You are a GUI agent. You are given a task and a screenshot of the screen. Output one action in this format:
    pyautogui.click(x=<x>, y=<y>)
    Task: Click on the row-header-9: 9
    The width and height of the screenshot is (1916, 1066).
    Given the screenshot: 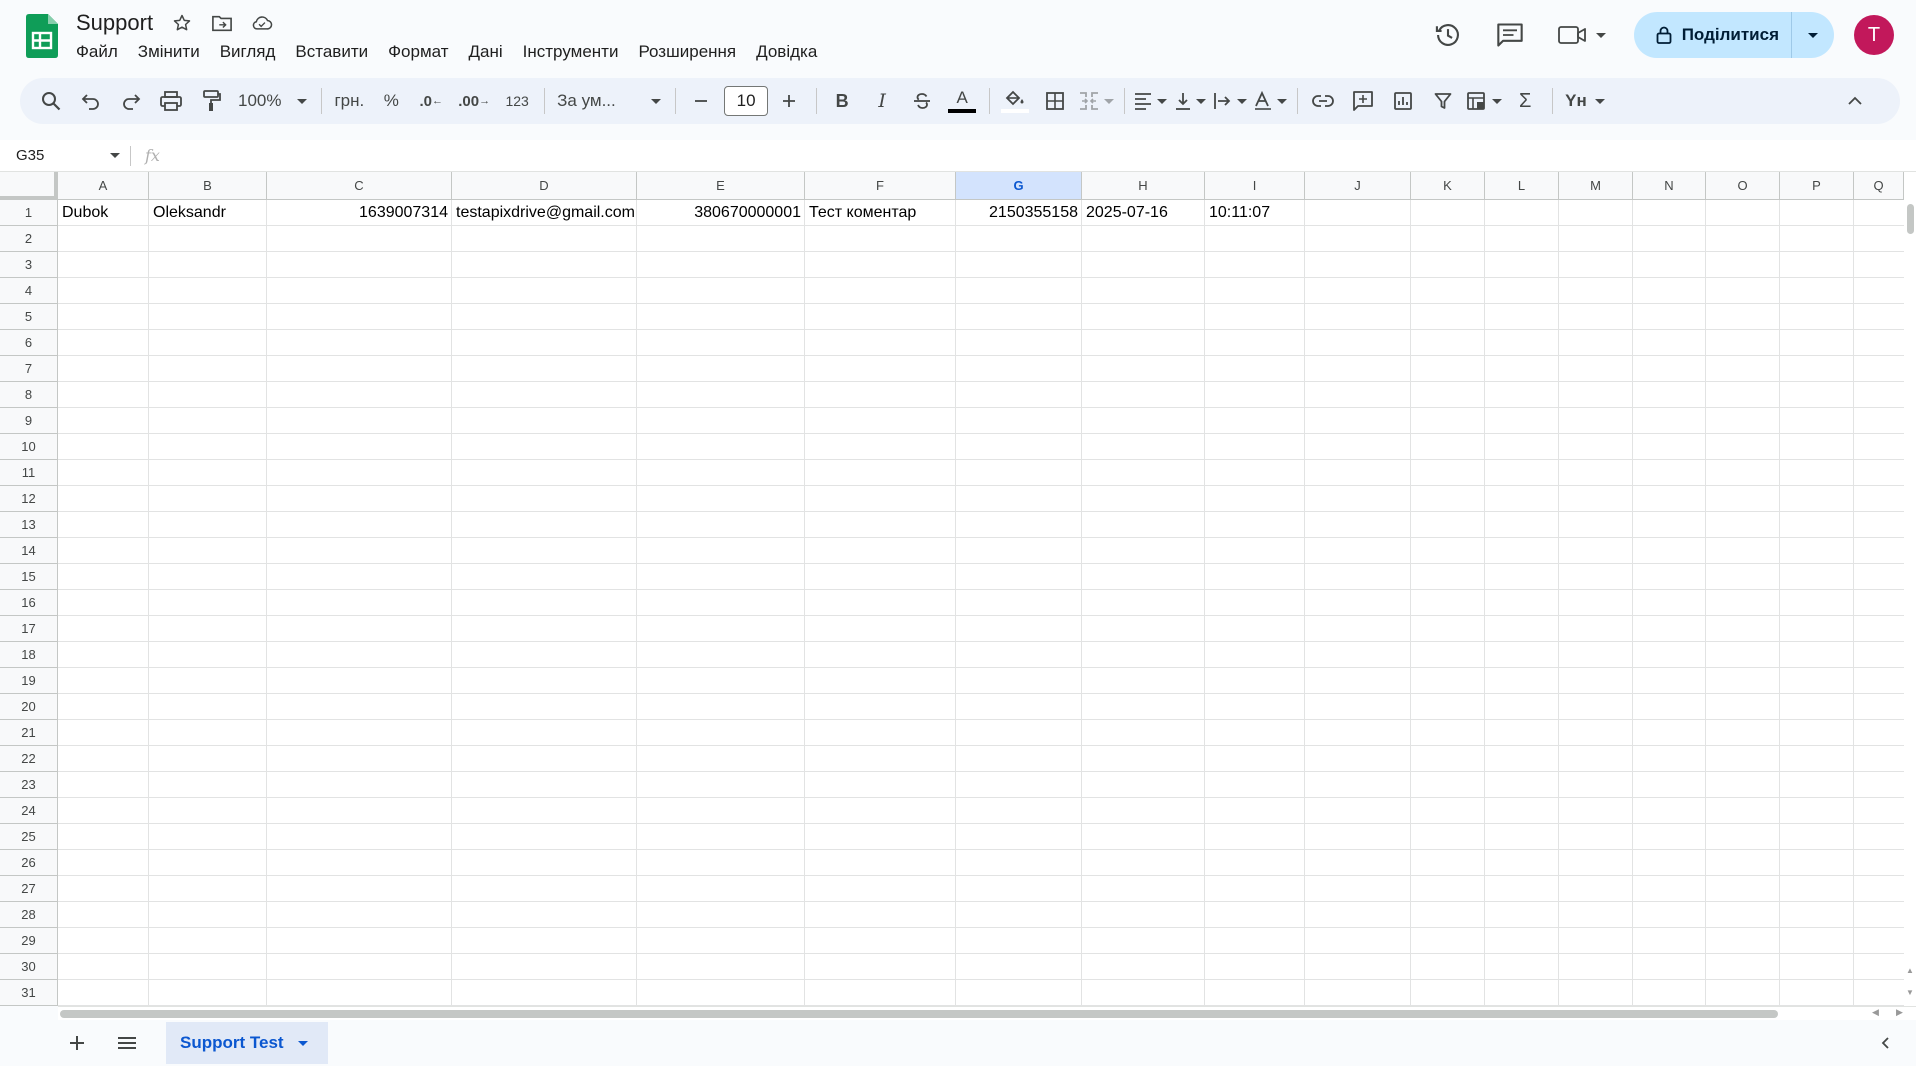 What is the action you would take?
    pyautogui.click(x=29, y=421)
    